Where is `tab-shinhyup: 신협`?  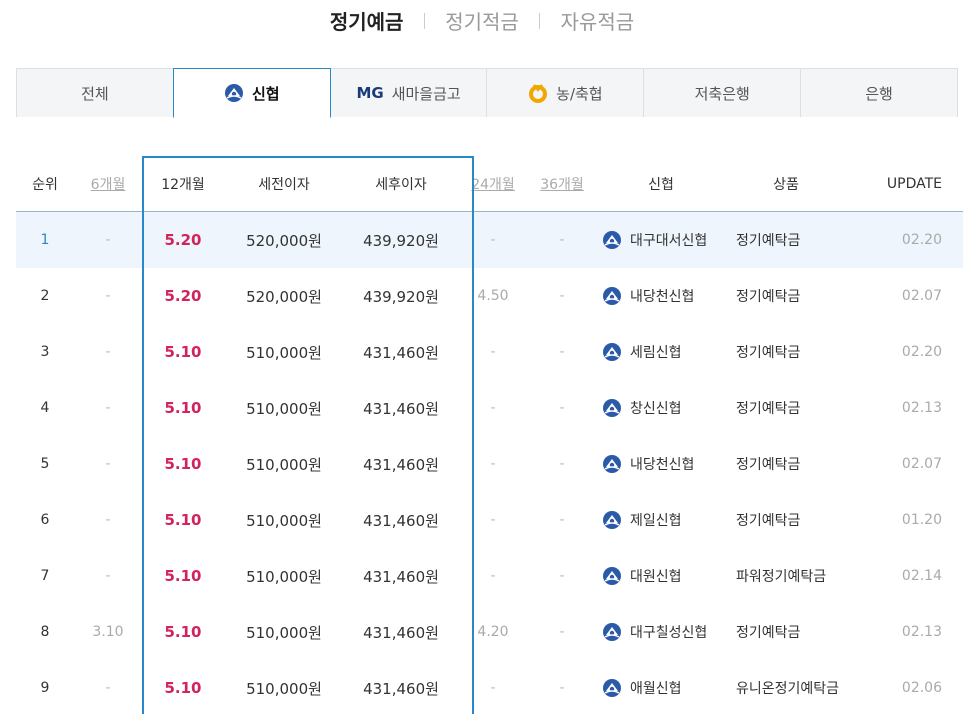 tab-shinhyup: 신협 is located at coordinates (251, 93).